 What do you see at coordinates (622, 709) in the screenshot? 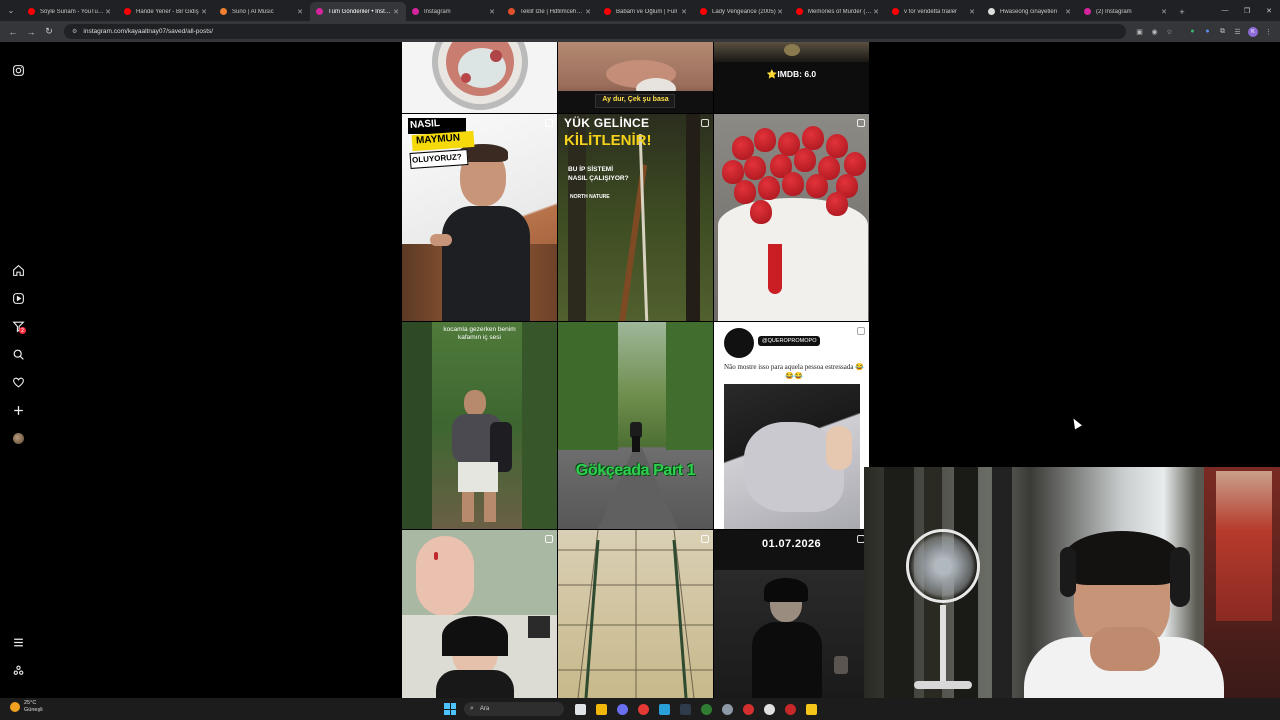
I see `discord-icon` at bounding box center [622, 709].